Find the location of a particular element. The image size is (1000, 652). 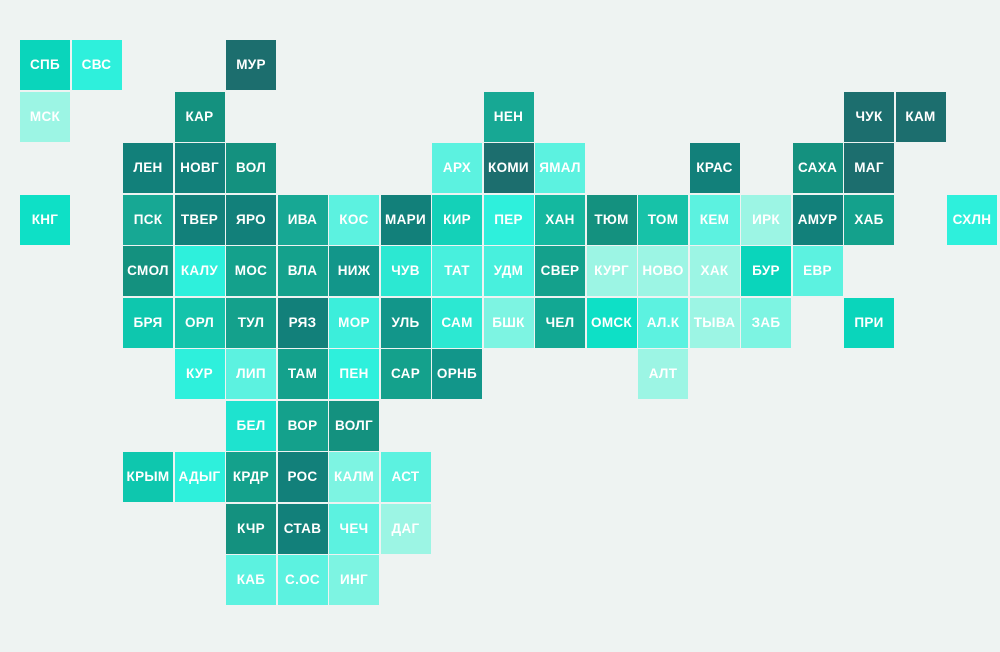

region-tile: БРЯ is located at coordinates (148, 322).